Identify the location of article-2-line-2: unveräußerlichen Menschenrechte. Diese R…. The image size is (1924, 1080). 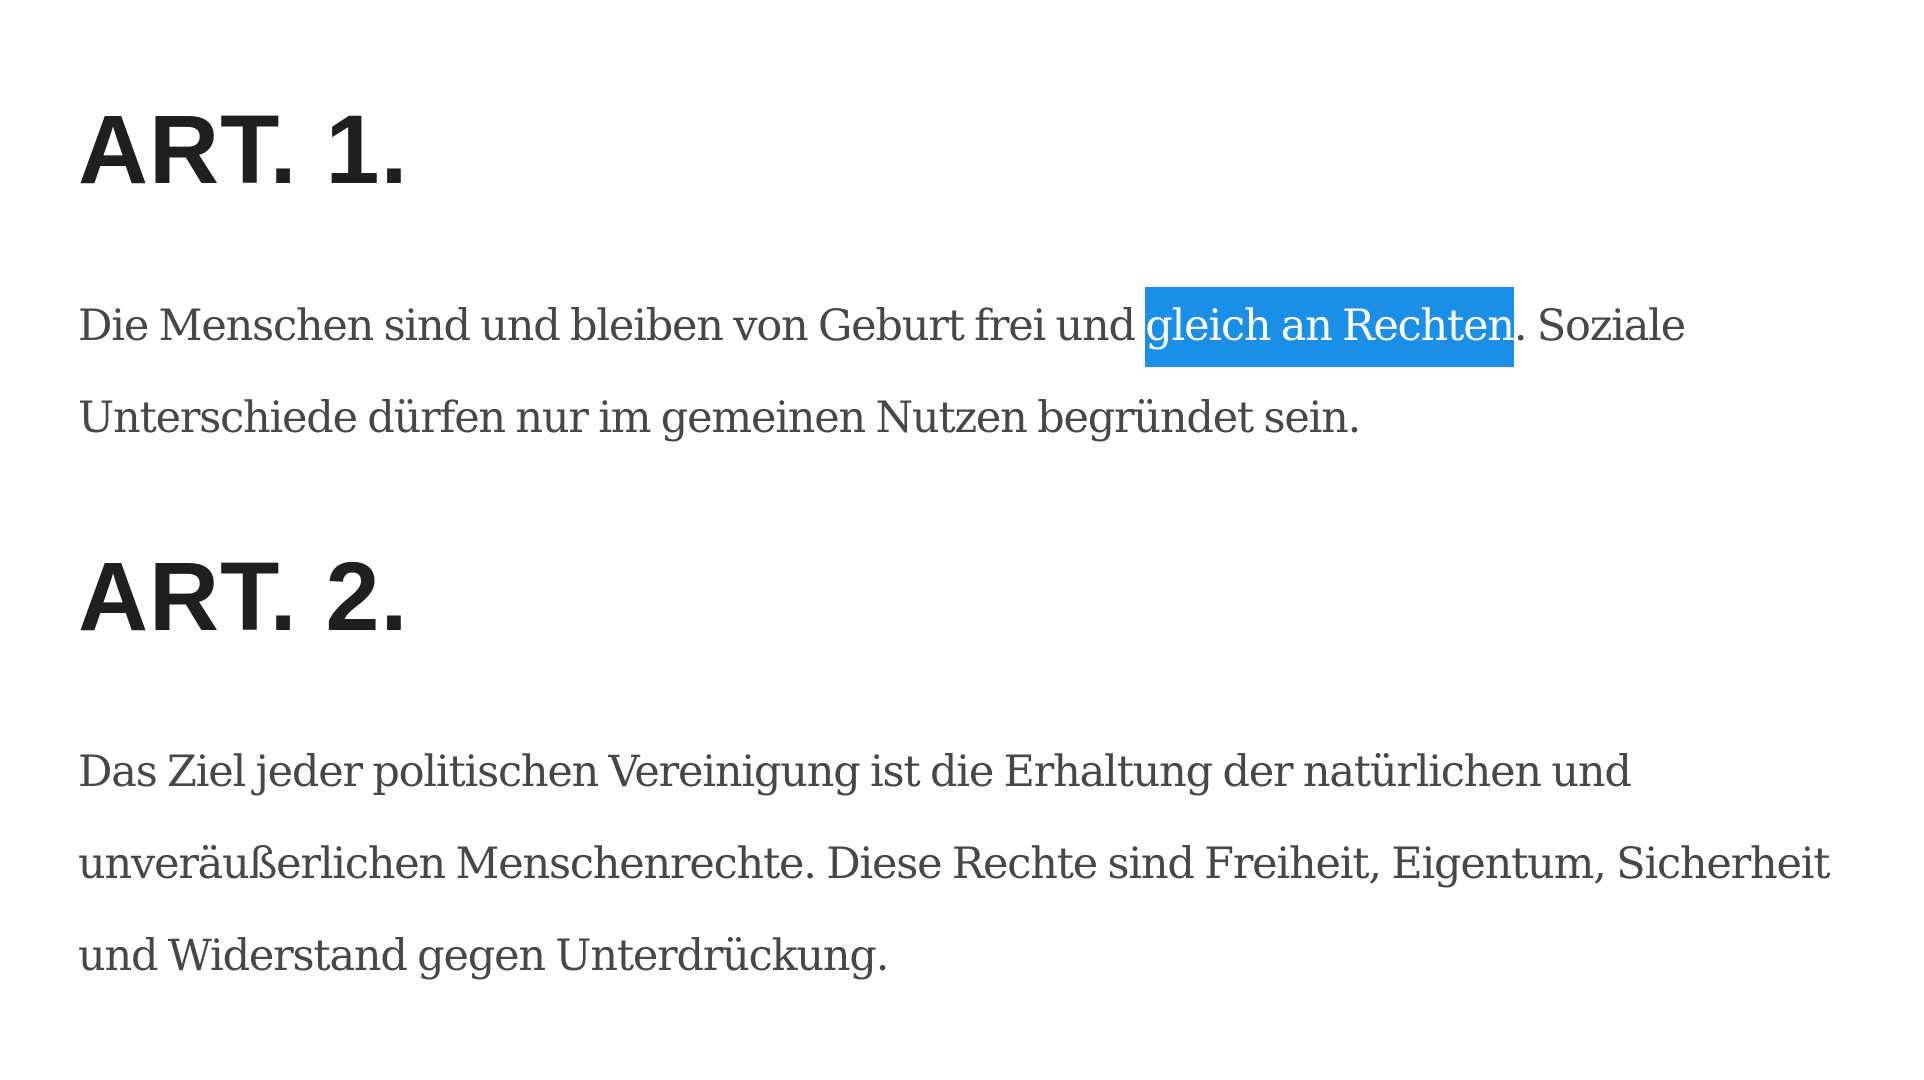
(998, 864).